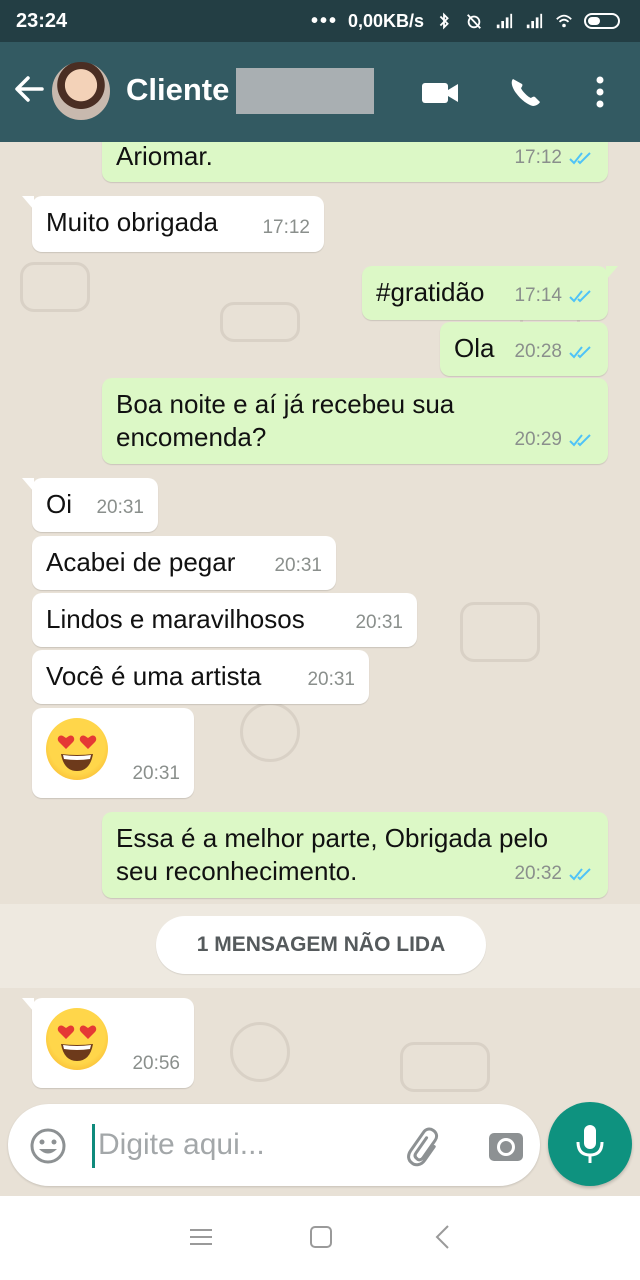 This screenshot has height=1280, width=640. I want to click on message-text: #gratidão, so click(430, 292).